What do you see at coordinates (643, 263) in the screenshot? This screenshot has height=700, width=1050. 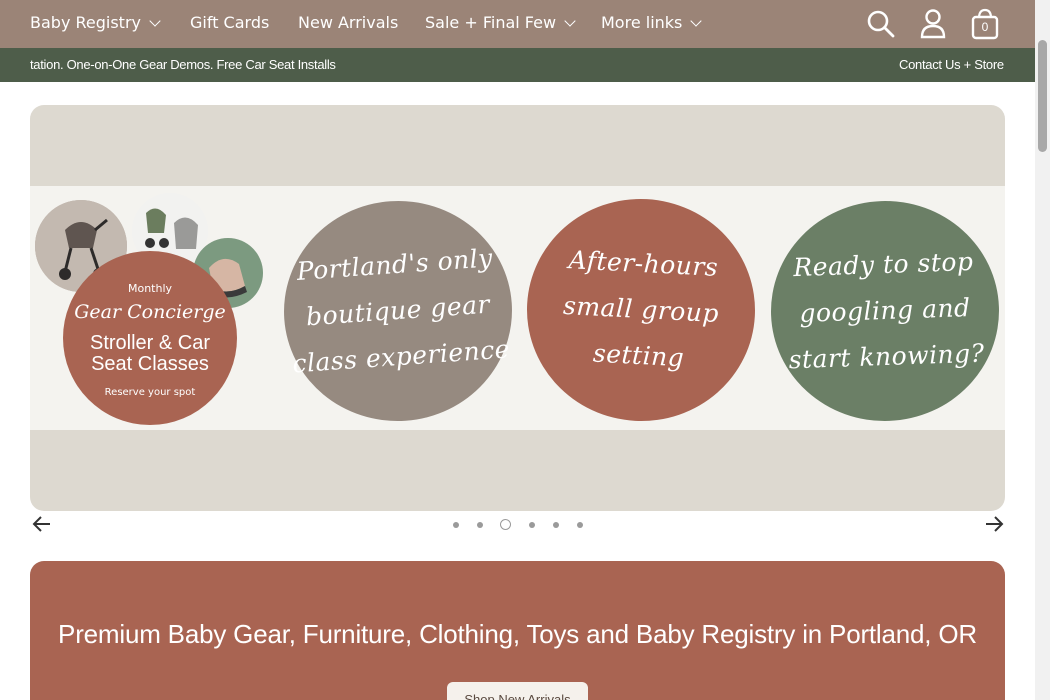 I see `circle-text: After-hours` at bounding box center [643, 263].